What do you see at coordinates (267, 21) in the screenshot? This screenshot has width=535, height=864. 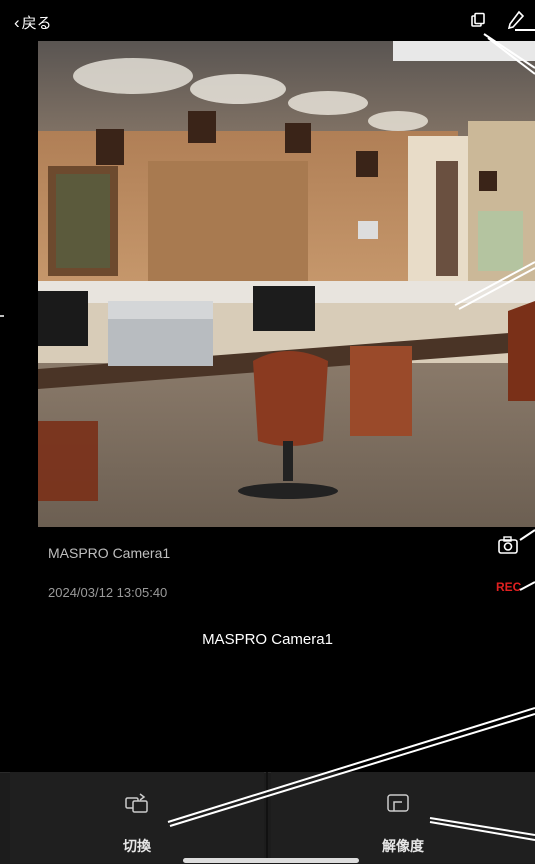 I see `top-bar: ‹ 戻る` at bounding box center [267, 21].